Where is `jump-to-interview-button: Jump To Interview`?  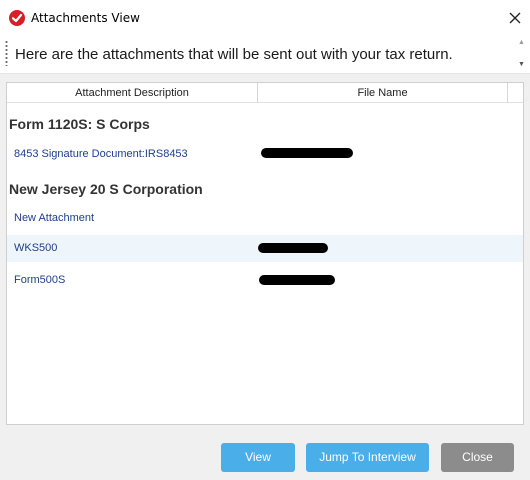 jump-to-interview-button: Jump To Interview is located at coordinates (367, 457).